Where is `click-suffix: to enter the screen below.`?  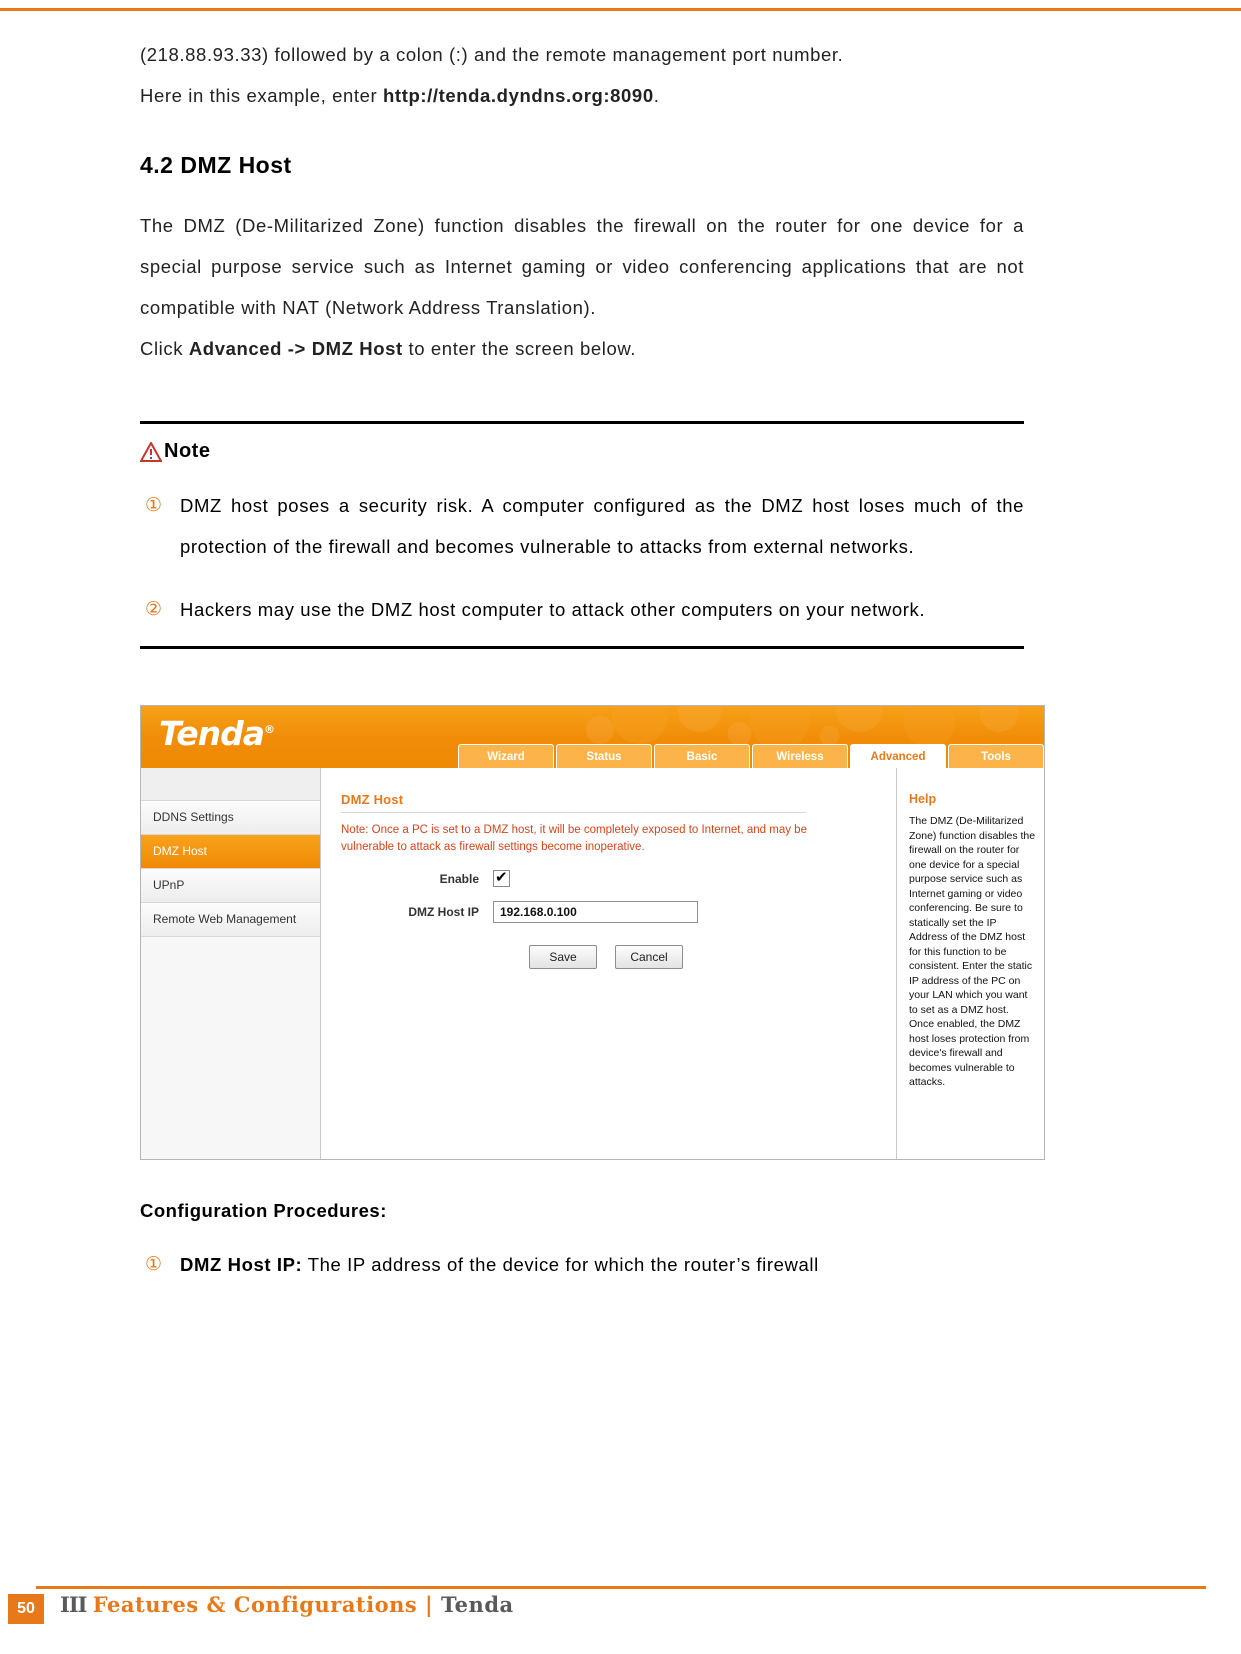 click-suffix: to enter the screen below. is located at coordinates (519, 348).